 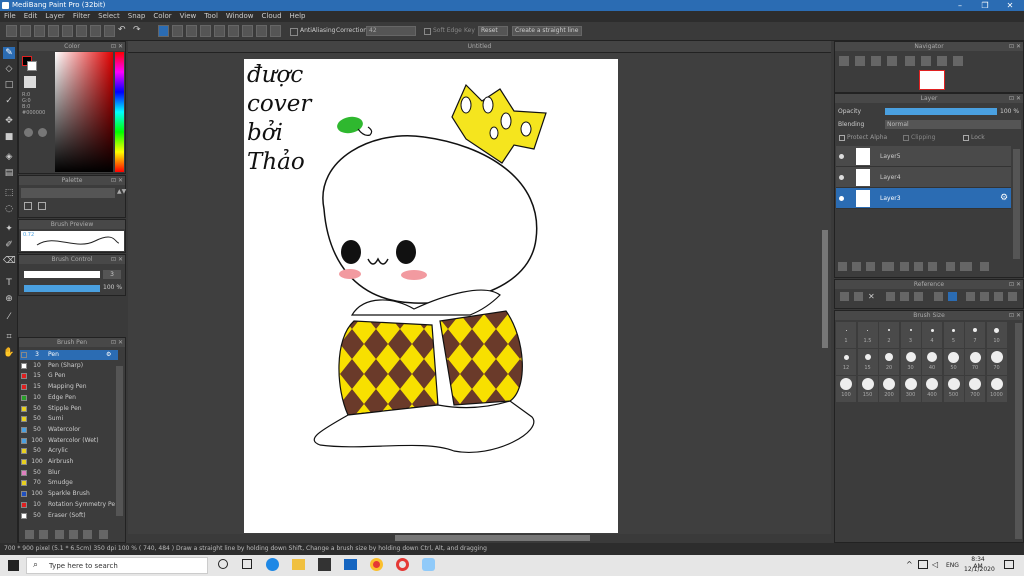 I want to click on reference-zoom-in-icon, so click(x=890, y=296).